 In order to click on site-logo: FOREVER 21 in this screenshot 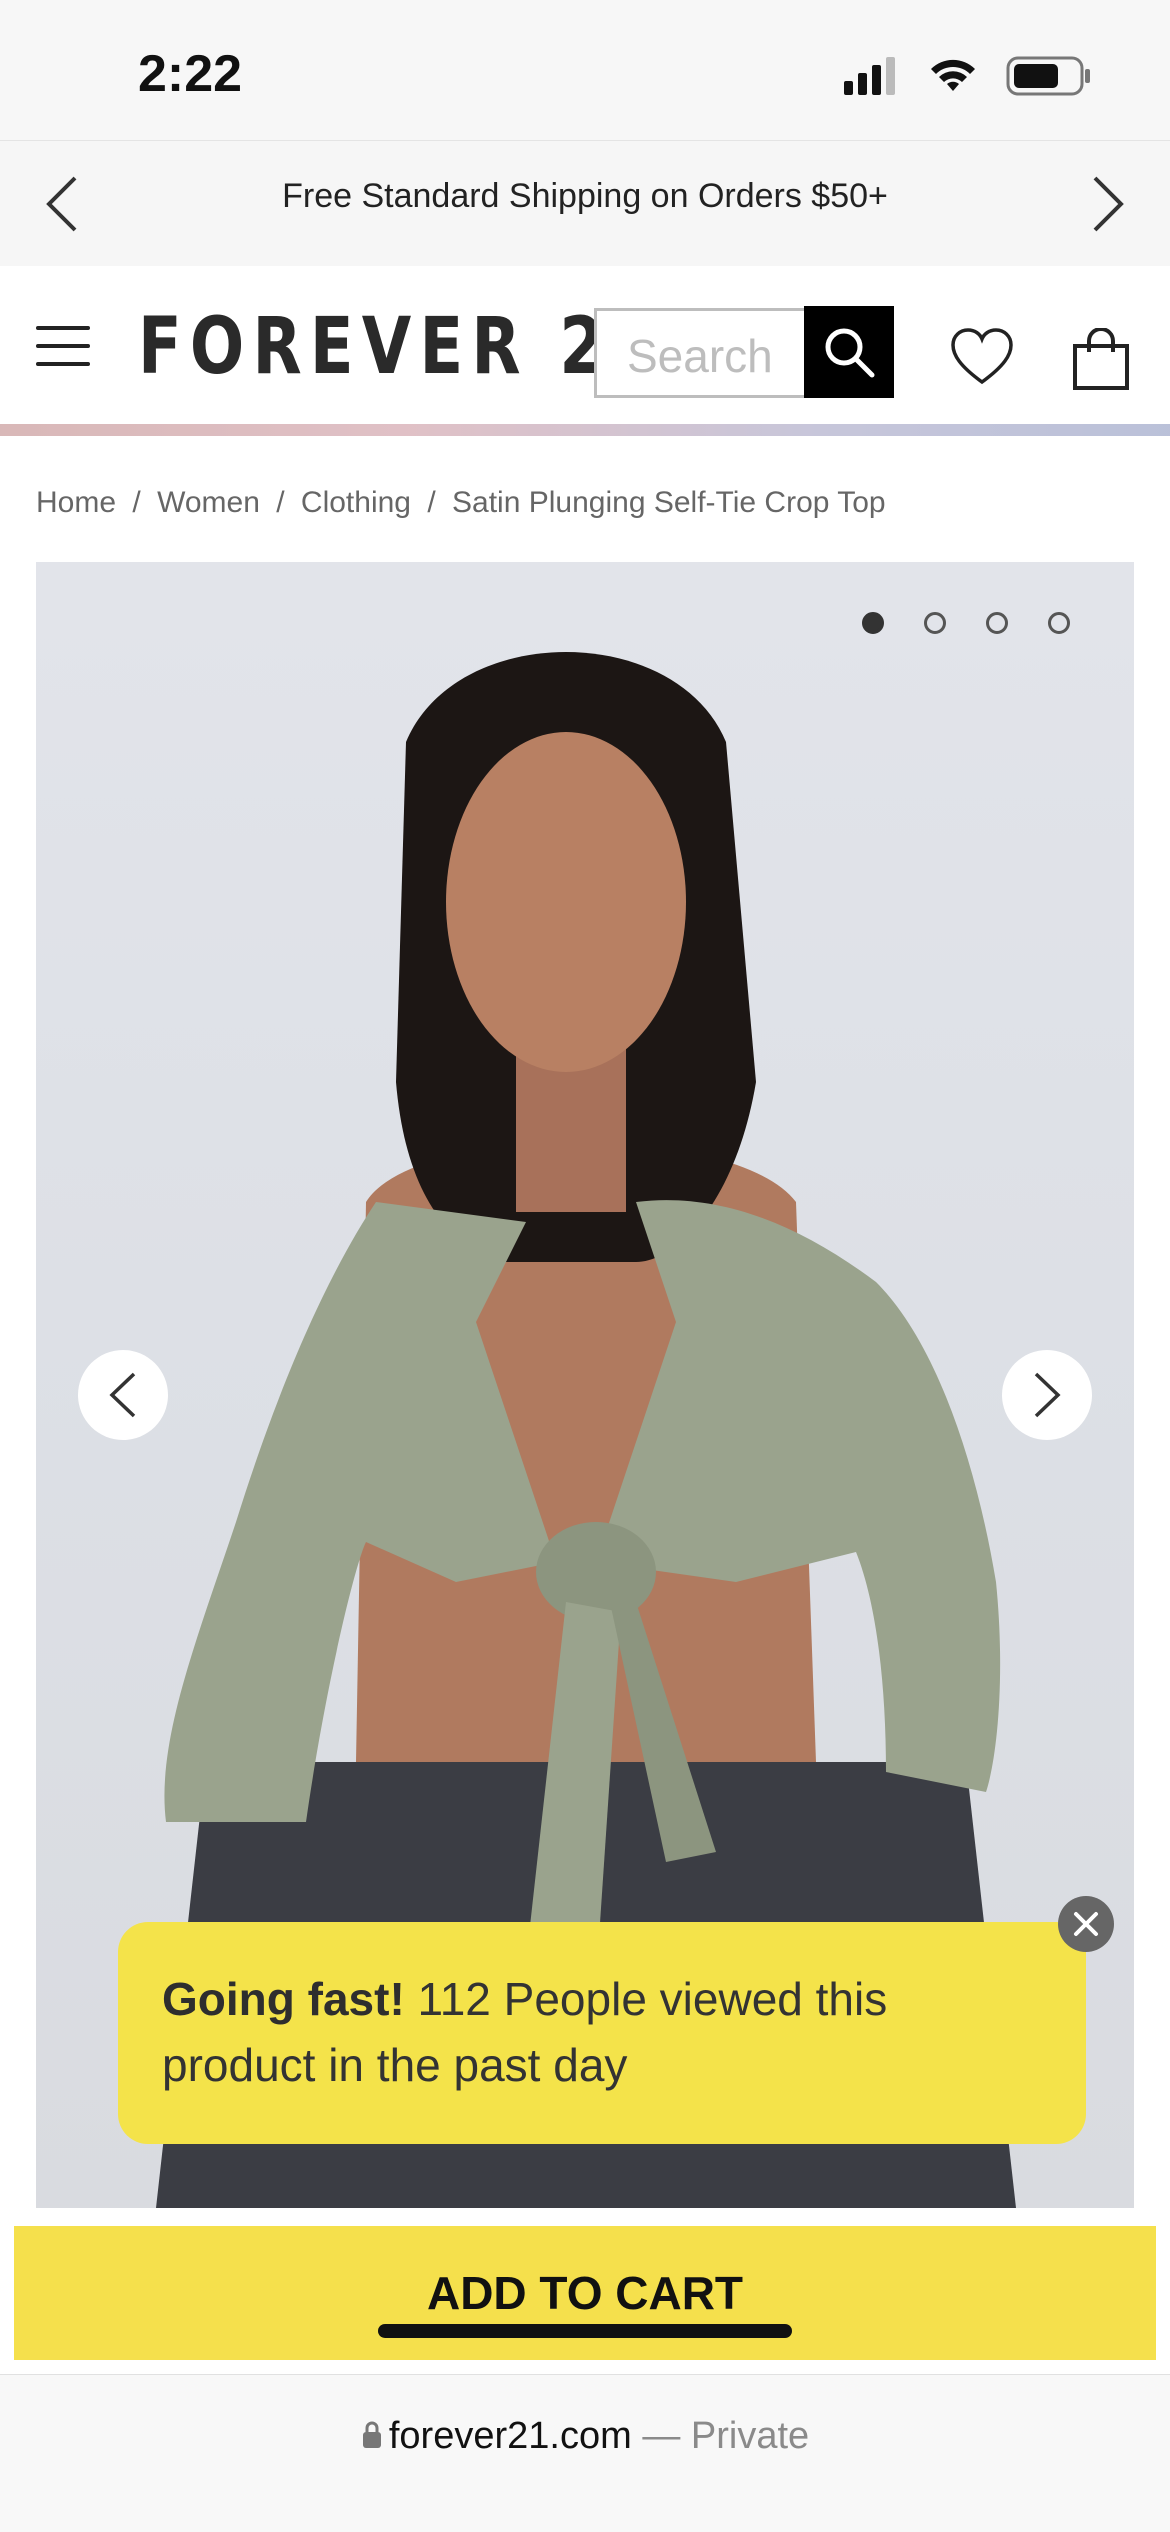, I will do `click(401, 347)`.